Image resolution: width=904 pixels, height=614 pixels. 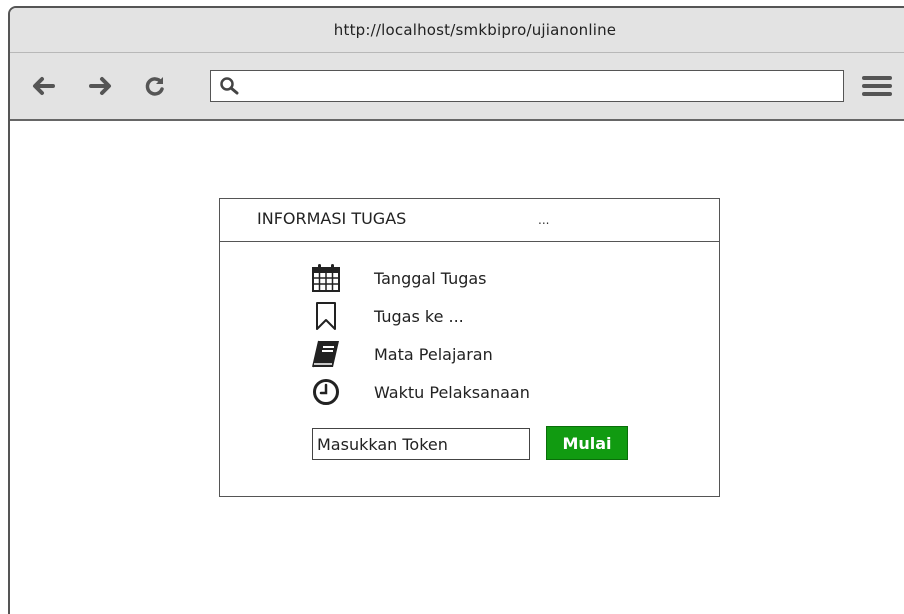 I want to click on bookmark-icon, so click(x=326, y=316).